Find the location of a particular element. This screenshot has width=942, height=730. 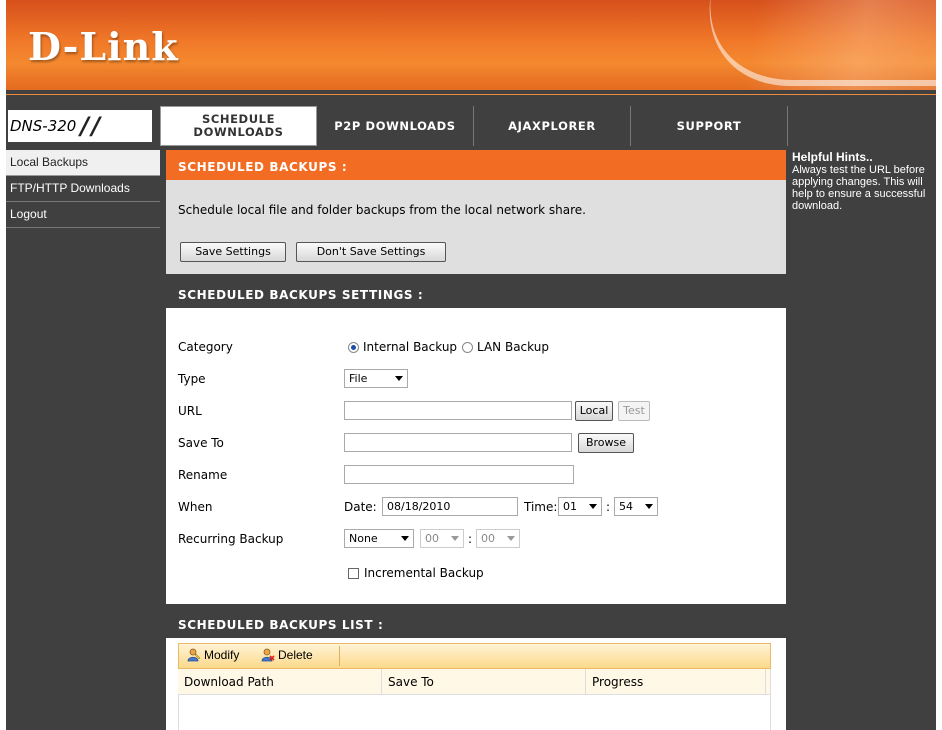

tab-p2p-downloads: P2P DOWNLOADS is located at coordinates (395, 126).